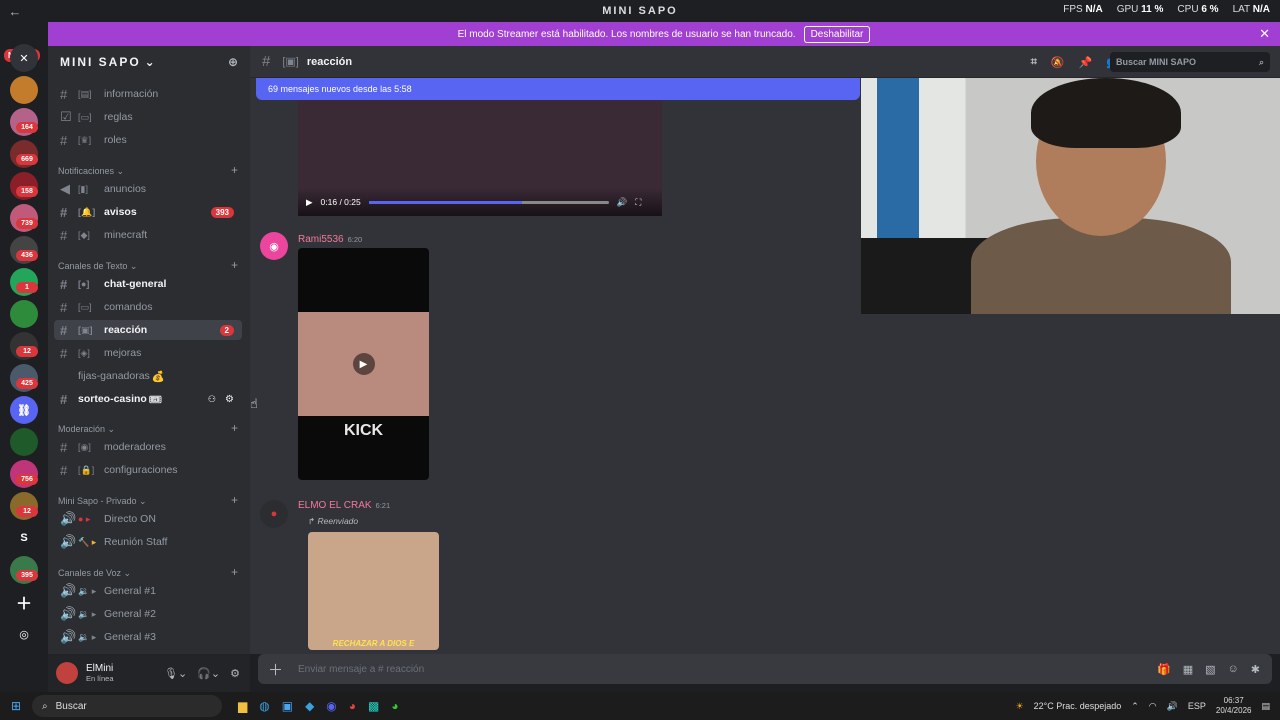  Describe the element at coordinates (488, 202) in the screenshot. I see `video-progress-bar` at that location.